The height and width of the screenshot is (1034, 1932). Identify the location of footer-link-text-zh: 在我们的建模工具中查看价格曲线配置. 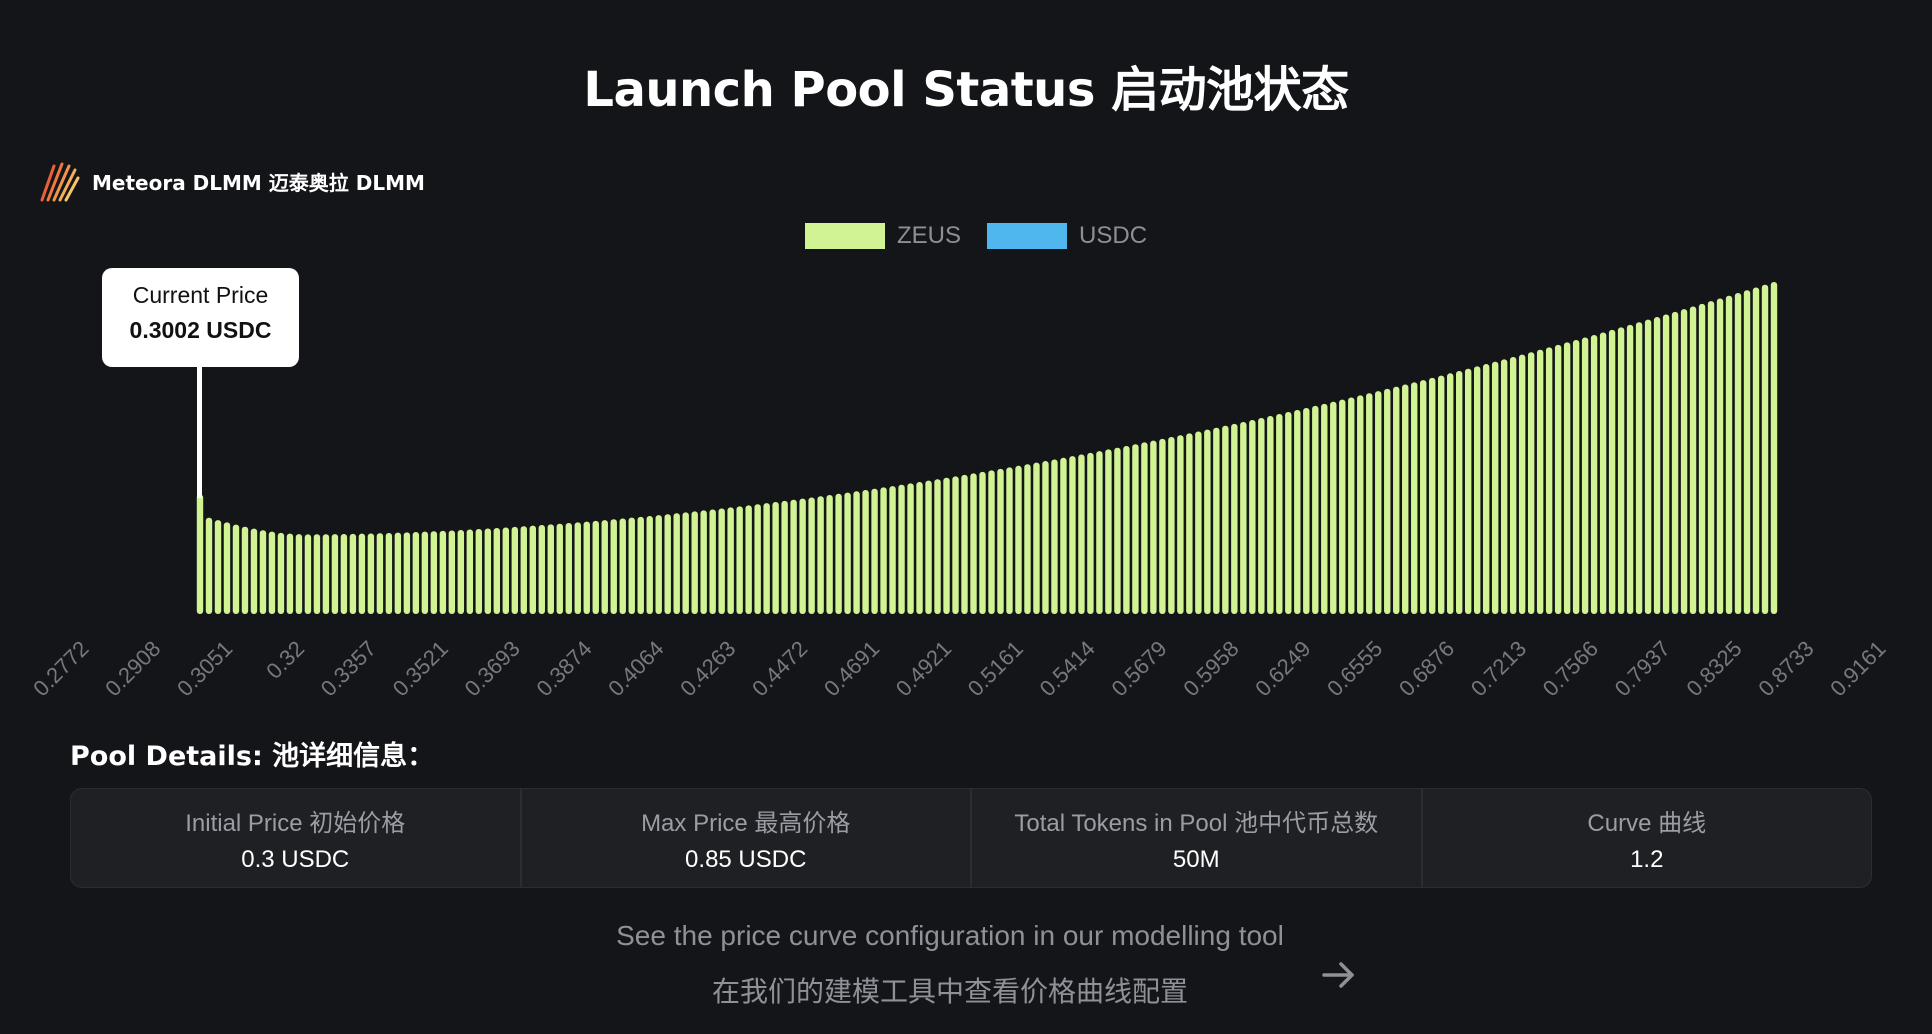
(950, 990).